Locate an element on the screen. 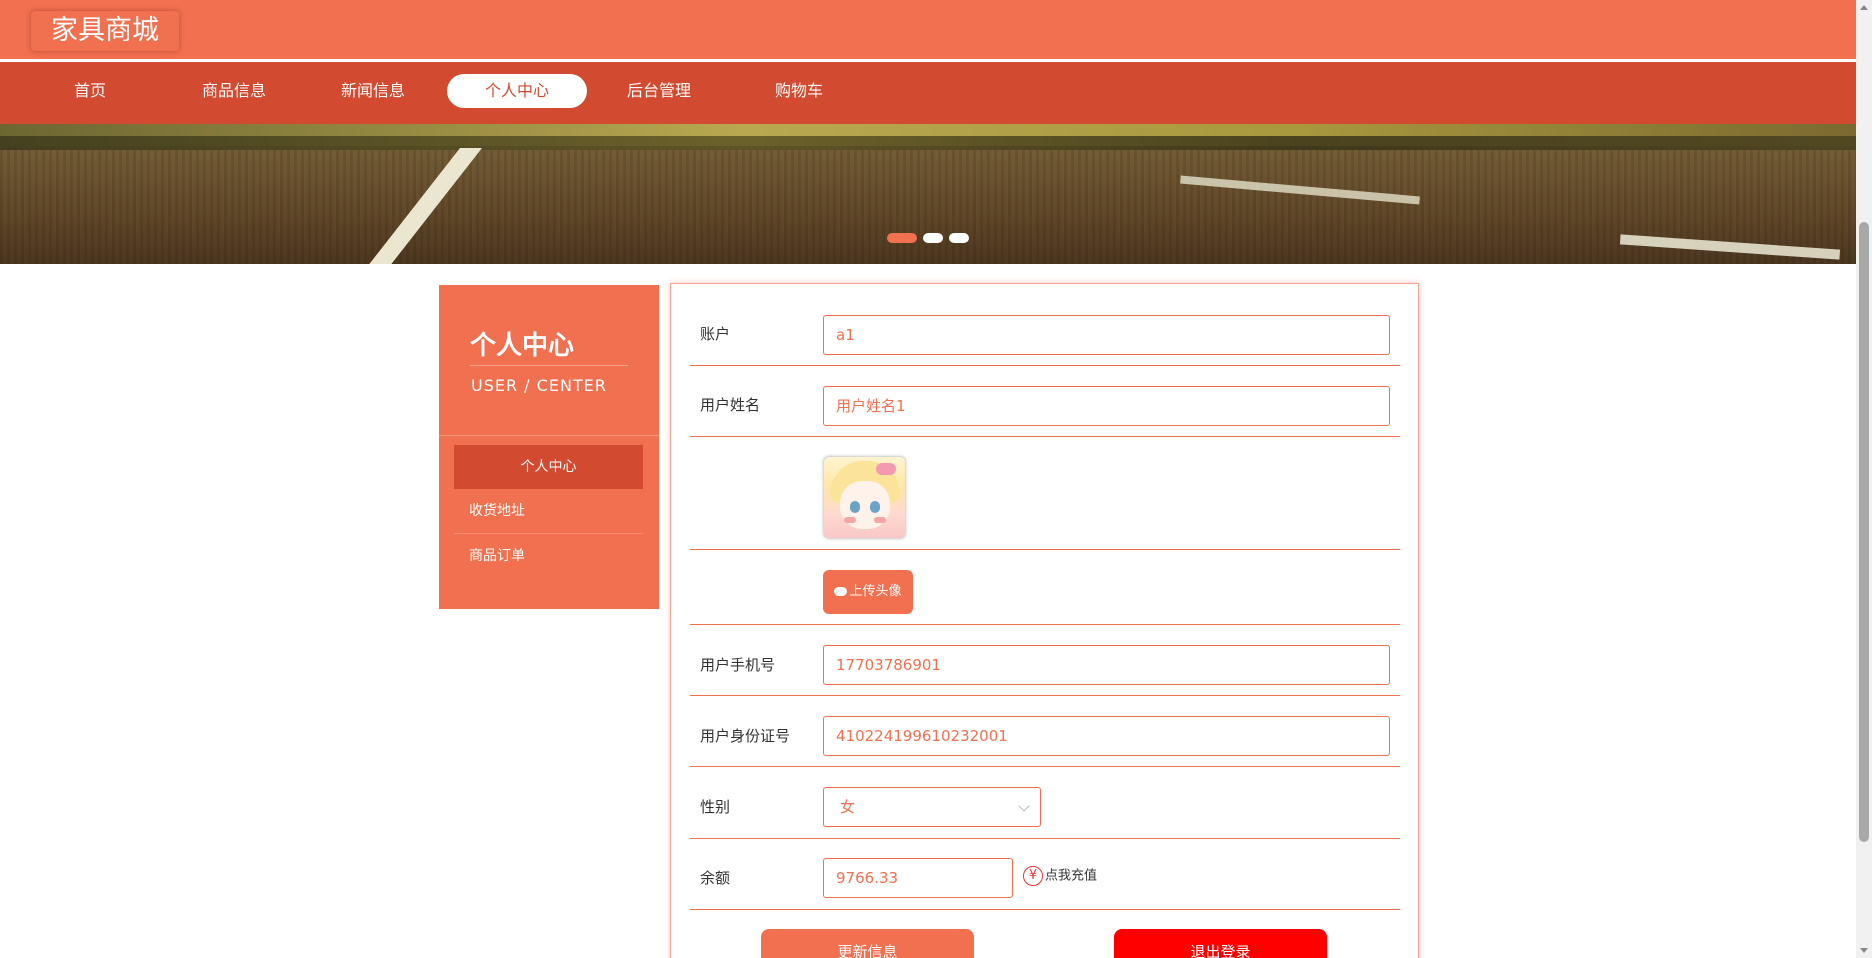 This screenshot has height=958, width=1872. nav-item-news: 新闻信息 is located at coordinates (373, 91).